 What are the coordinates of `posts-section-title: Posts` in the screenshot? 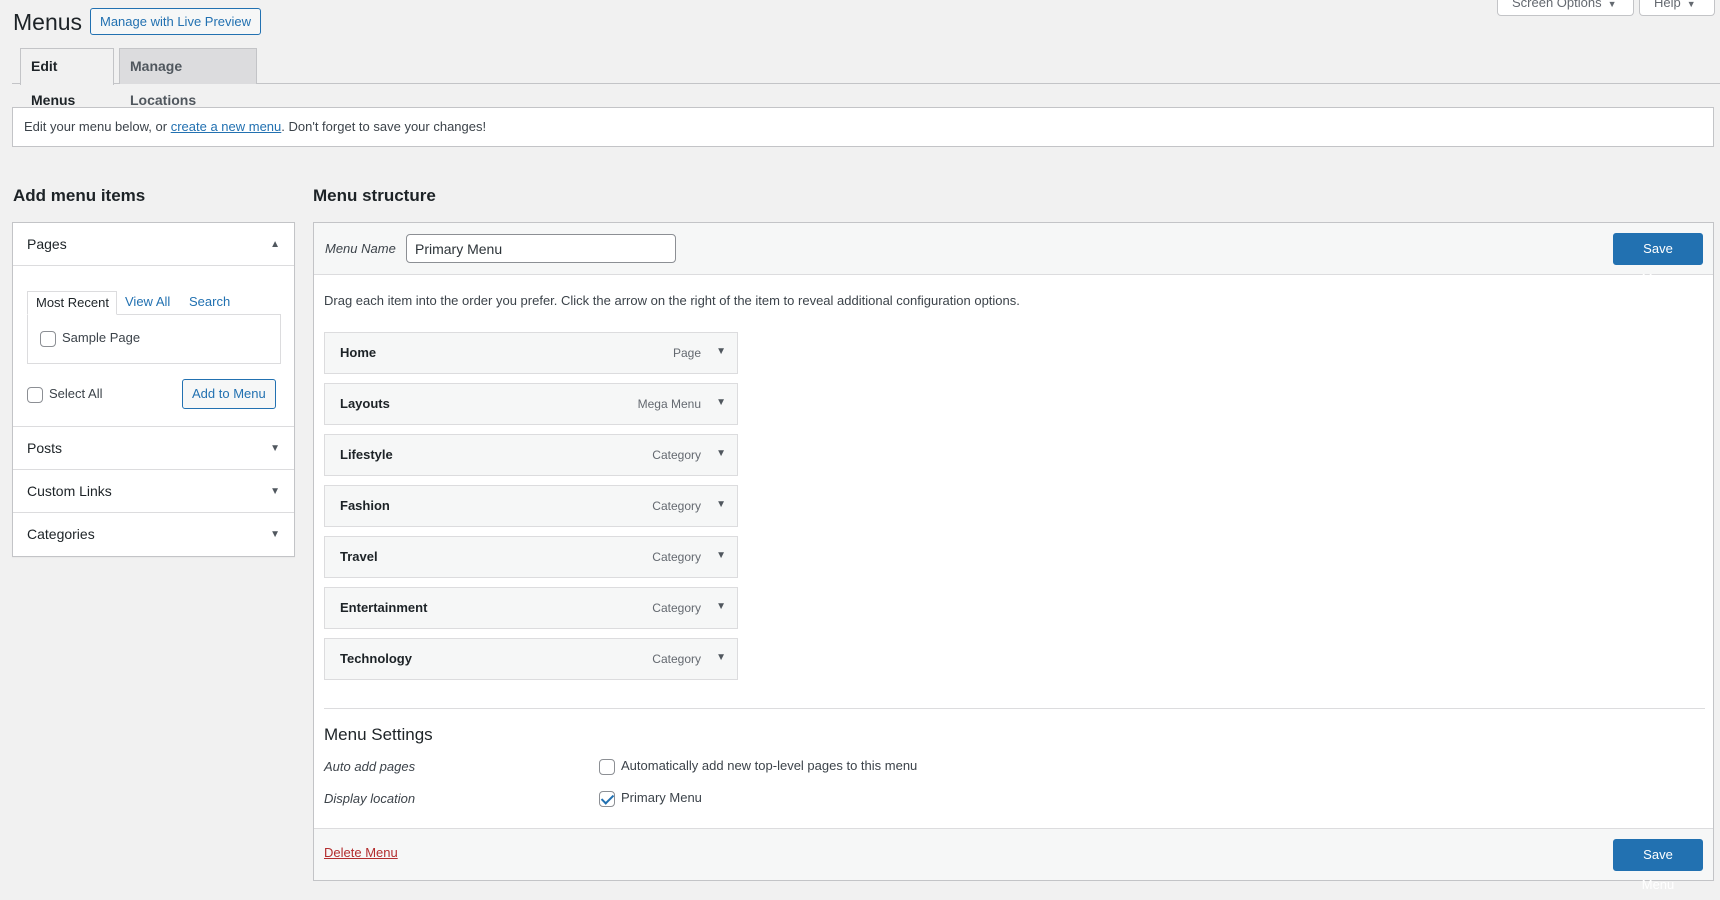 It's located at (45, 448).